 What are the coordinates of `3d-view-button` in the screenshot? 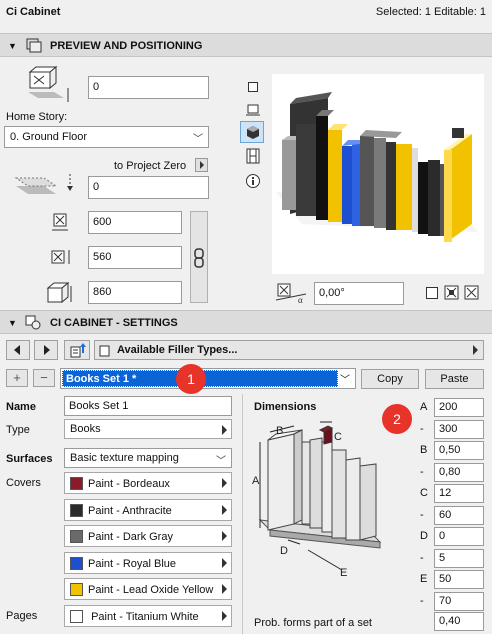 It's located at (252, 132).